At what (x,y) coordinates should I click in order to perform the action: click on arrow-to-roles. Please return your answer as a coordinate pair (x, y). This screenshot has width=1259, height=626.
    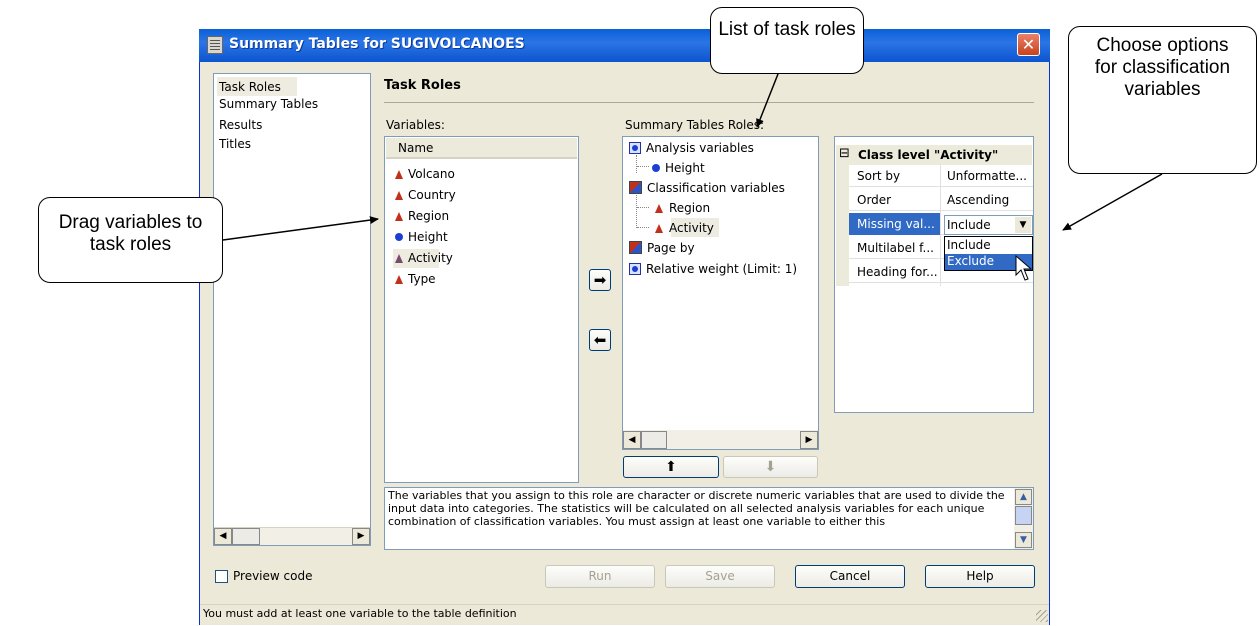
    Looking at the image, I should click on (767, 100).